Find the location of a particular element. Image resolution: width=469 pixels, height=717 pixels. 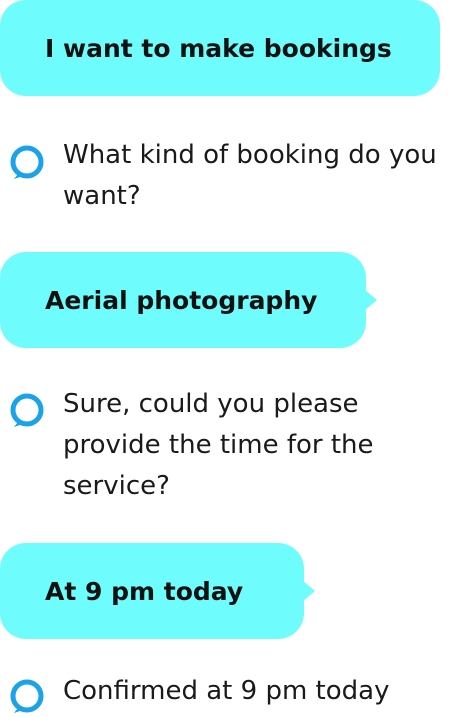

user-message-bubble: At 9 pm today is located at coordinates (157, 591).